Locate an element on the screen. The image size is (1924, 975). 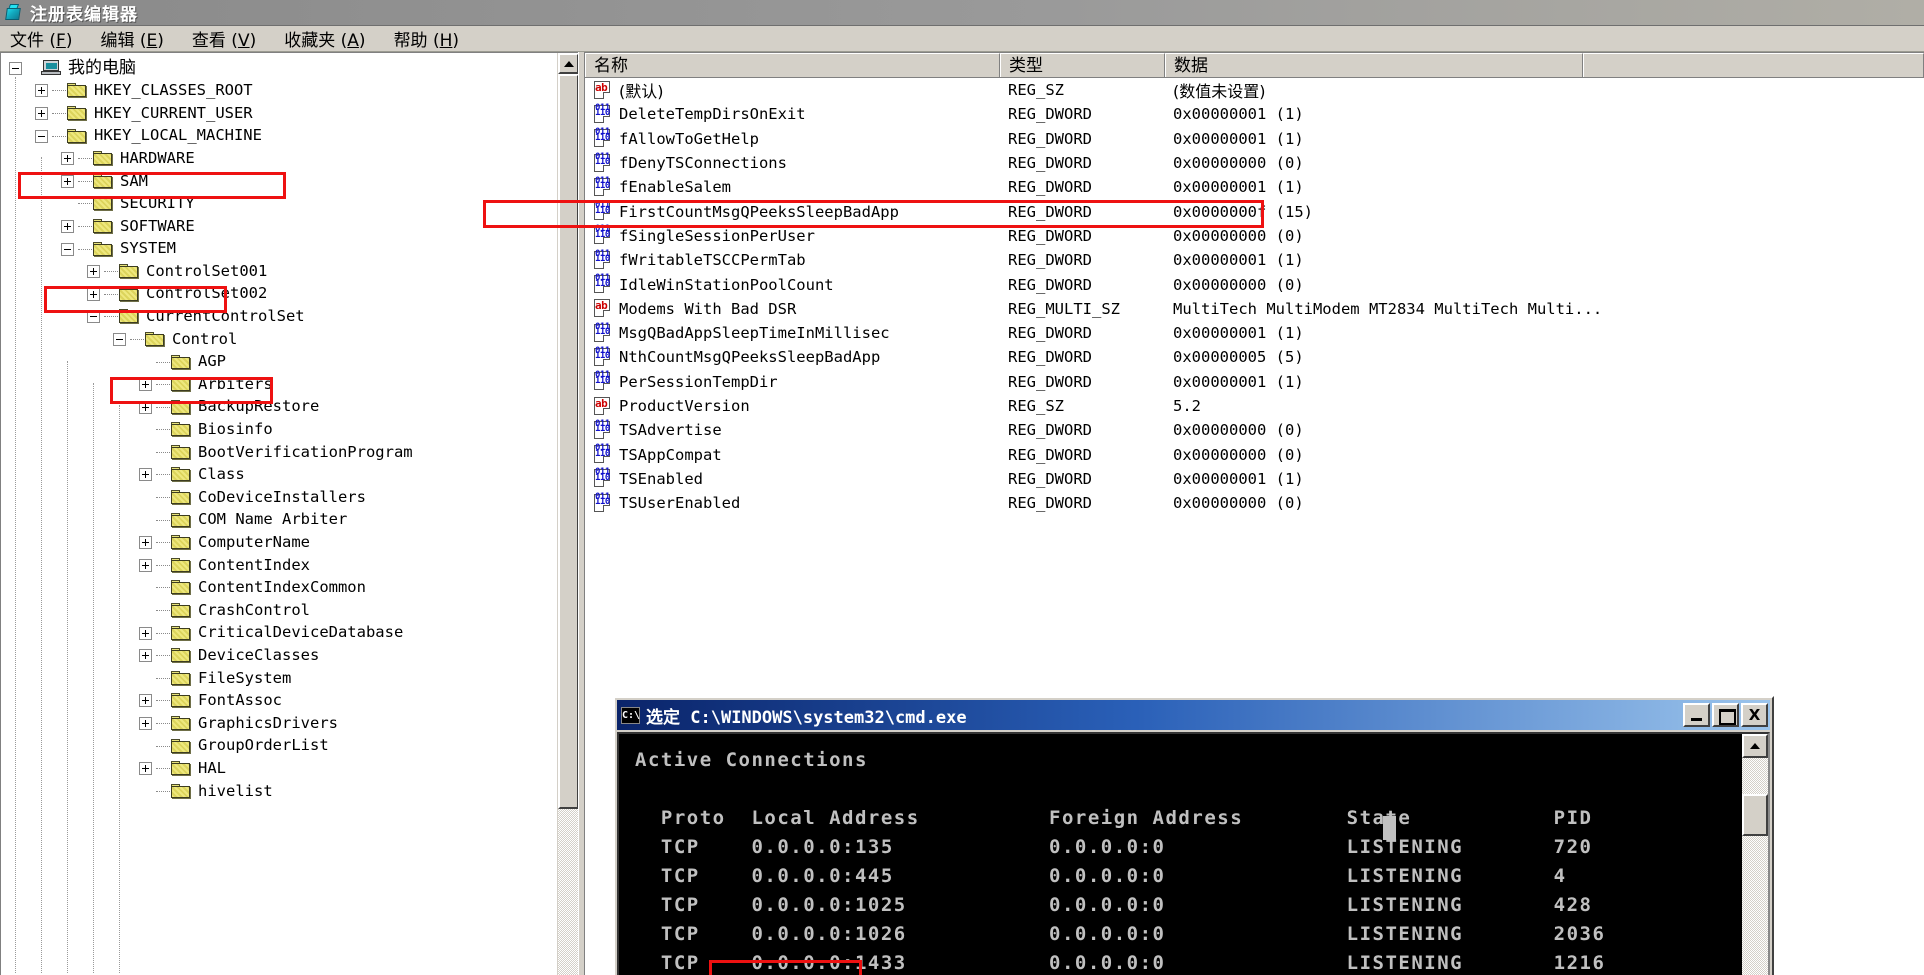
menu-item-4: 收藏夹 (A) is located at coordinates (329, 38).